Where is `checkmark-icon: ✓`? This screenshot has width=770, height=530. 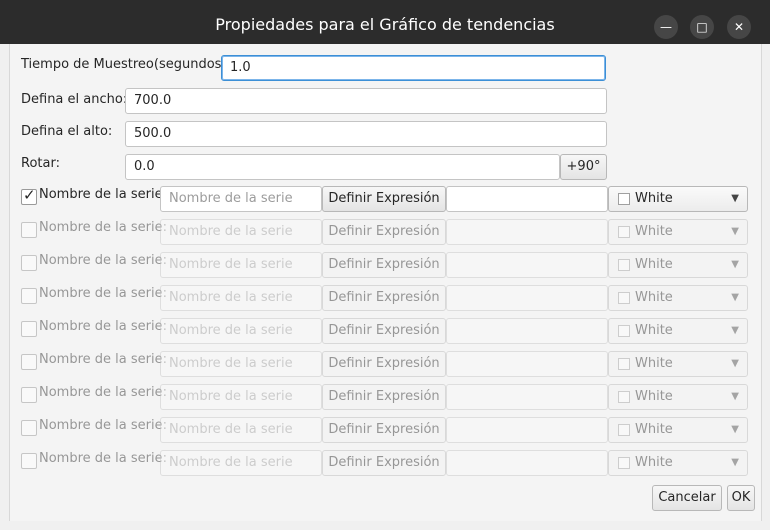 checkmark-icon: ✓ is located at coordinates (29, 195).